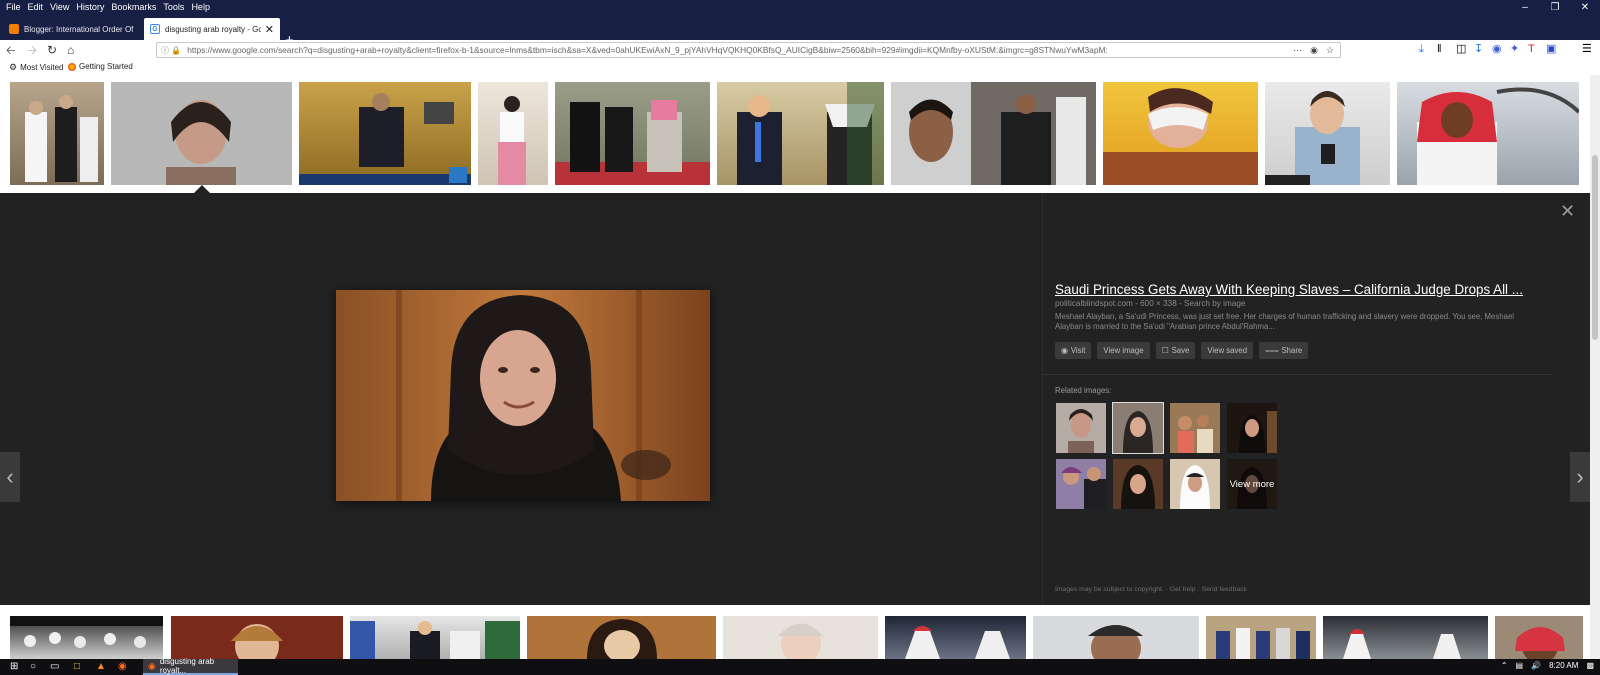 The width and height of the screenshot is (1600, 675). What do you see at coordinates (1595, 247) in the screenshot?
I see `scrollbar-thumb` at bounding box center [1595, 247].